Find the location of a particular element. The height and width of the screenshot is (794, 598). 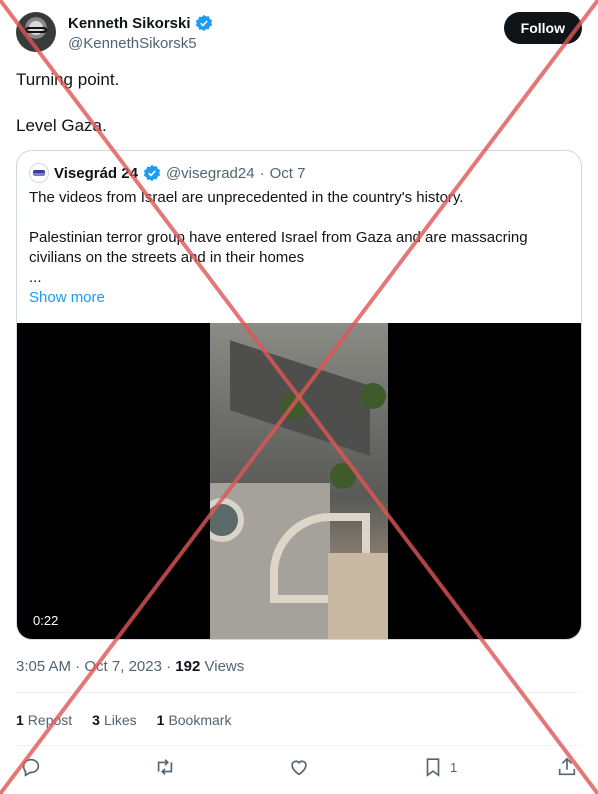

retweet-button is located at coordinates (165, 767).